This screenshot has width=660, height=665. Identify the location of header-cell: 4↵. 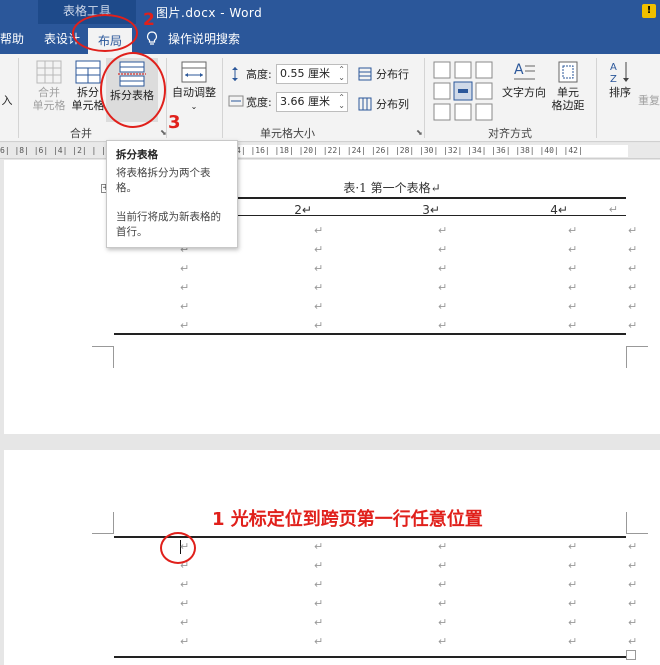
(512, 209).